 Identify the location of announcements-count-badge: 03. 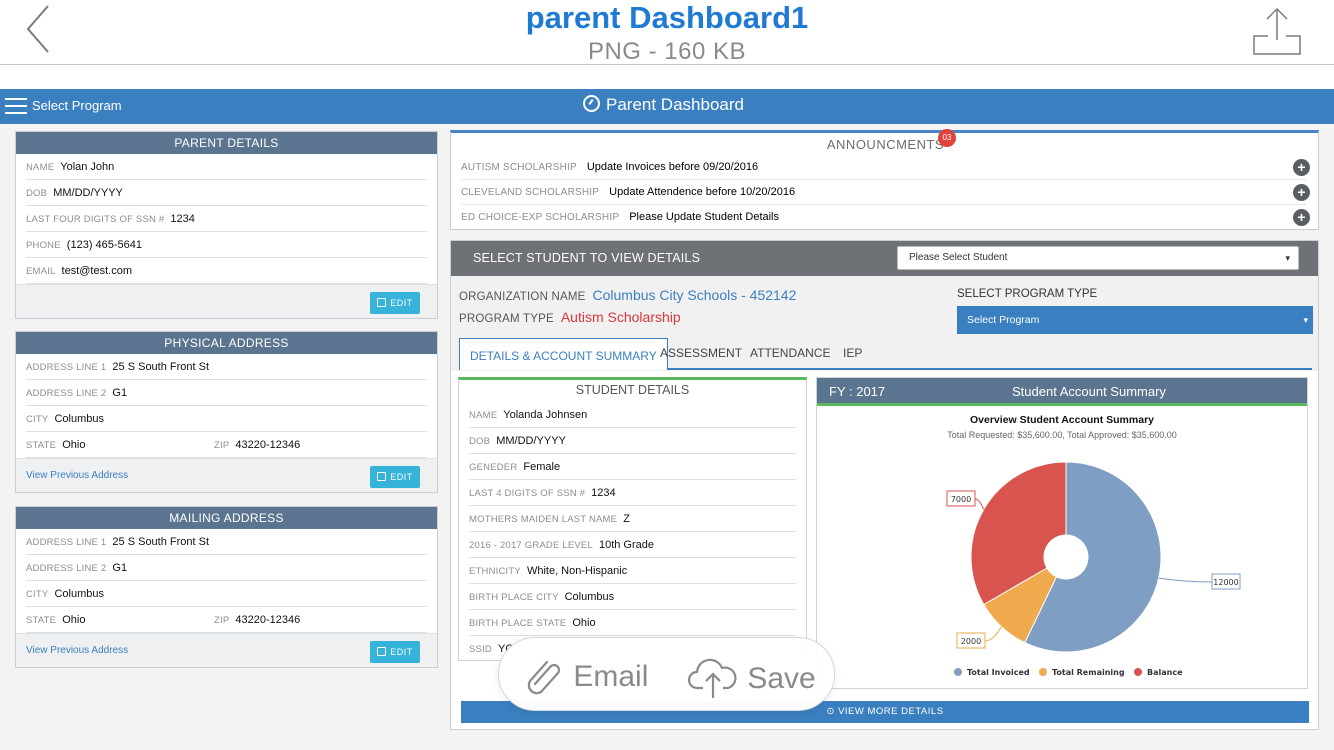
(947, 138).